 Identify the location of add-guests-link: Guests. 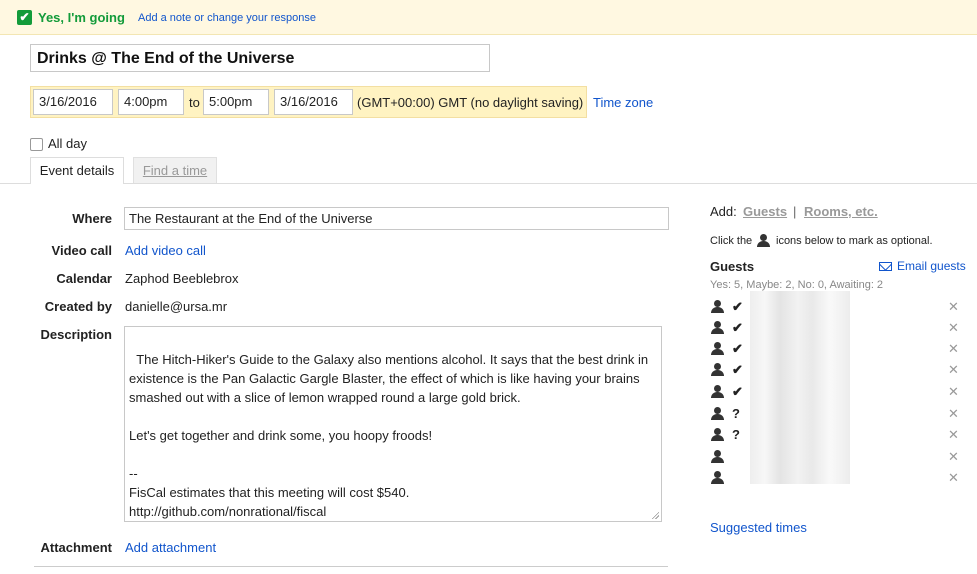
(765, 211).